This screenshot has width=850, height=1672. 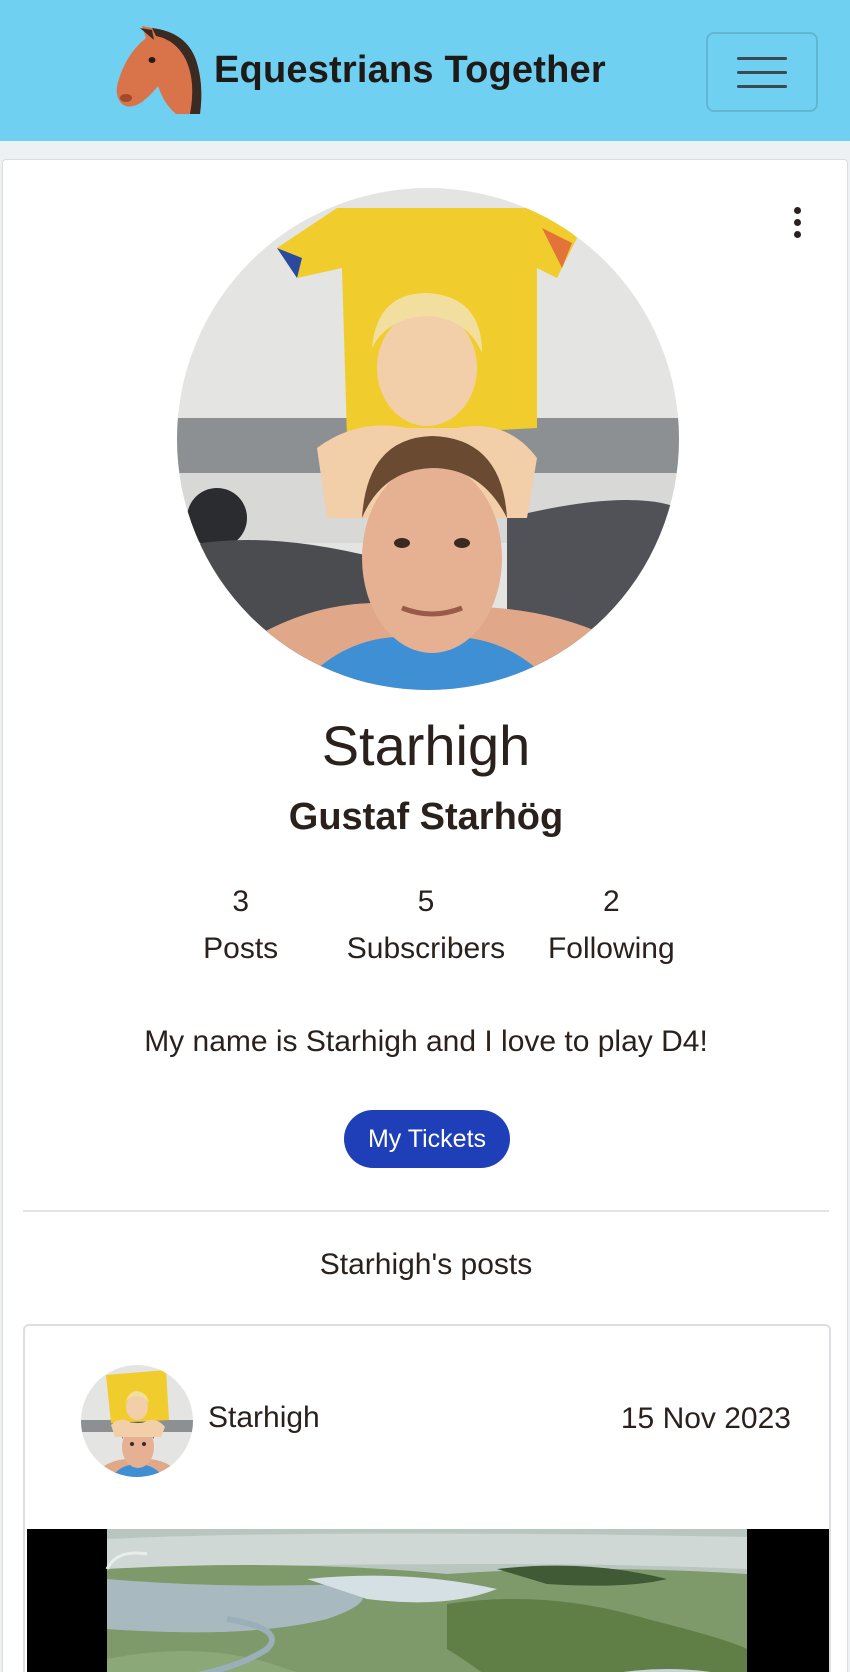 I want to click on stat-posts: 3 Posts, so click(x=240, y=927).